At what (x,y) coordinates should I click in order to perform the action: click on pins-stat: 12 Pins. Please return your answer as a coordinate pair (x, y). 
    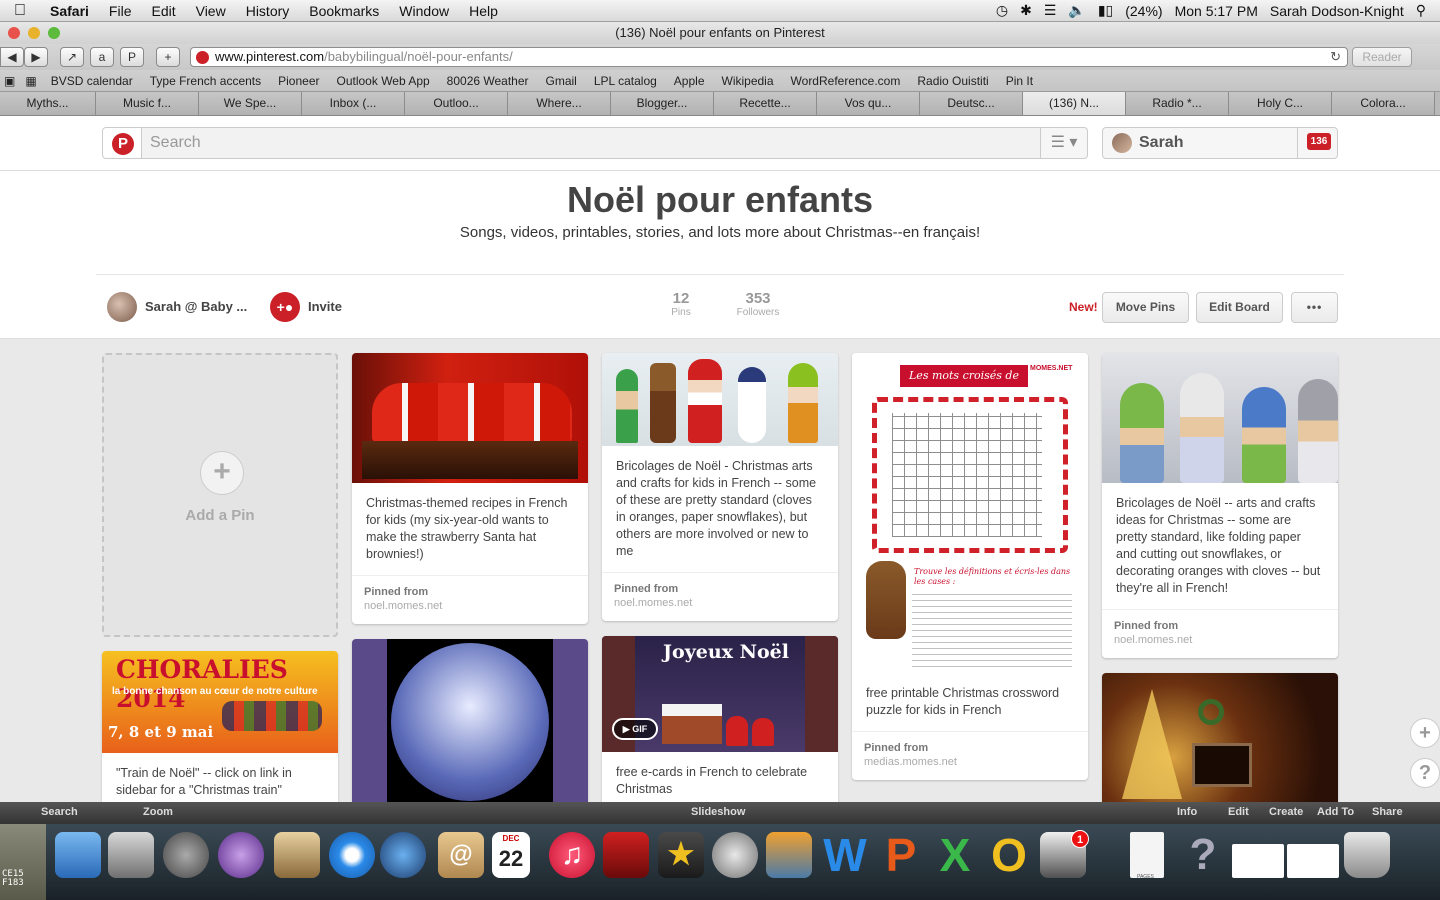
    Looking at the image, I should click on (681, 304).